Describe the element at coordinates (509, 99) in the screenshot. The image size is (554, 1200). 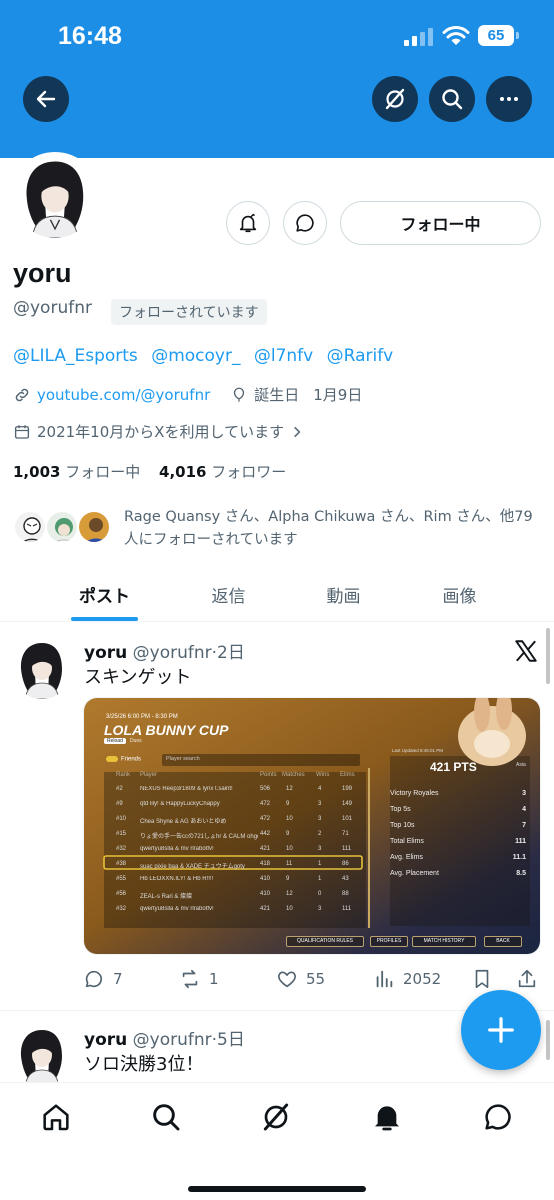
I see `more-options-button` at that location.